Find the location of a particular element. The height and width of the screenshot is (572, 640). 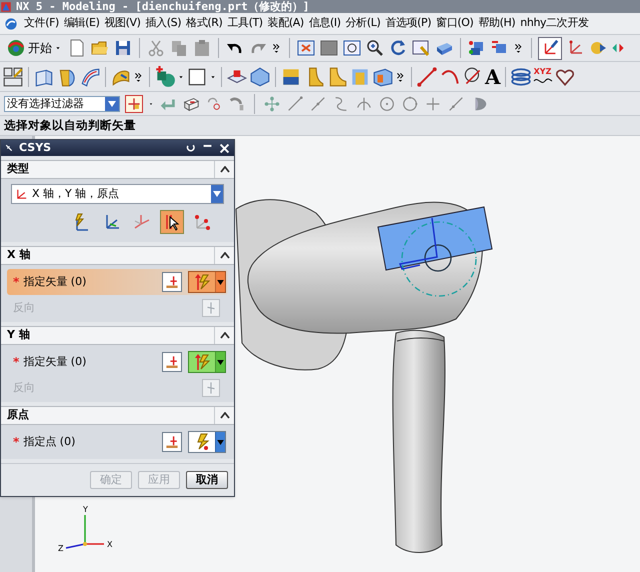

arc-center-icon is located at coordinates (387, 103).